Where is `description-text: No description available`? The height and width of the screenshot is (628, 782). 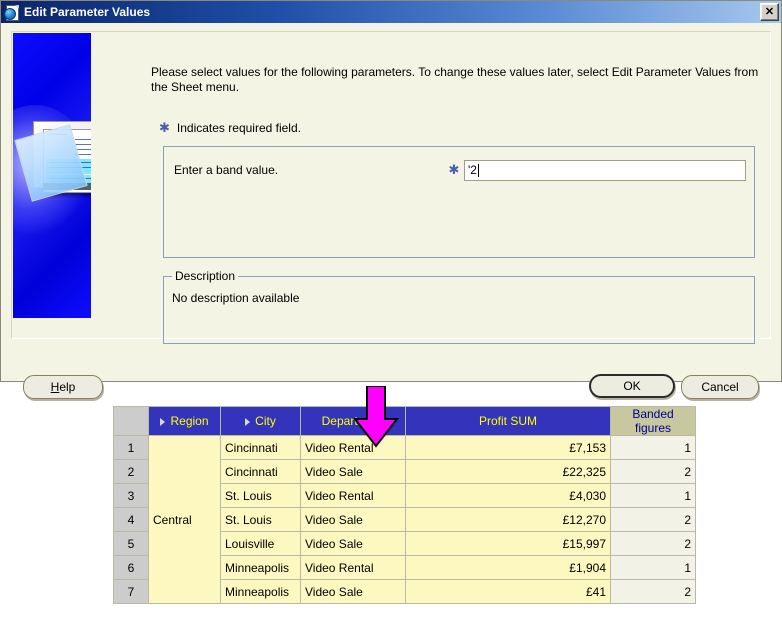
description-text: No description available is located at coordinates (236, 298).